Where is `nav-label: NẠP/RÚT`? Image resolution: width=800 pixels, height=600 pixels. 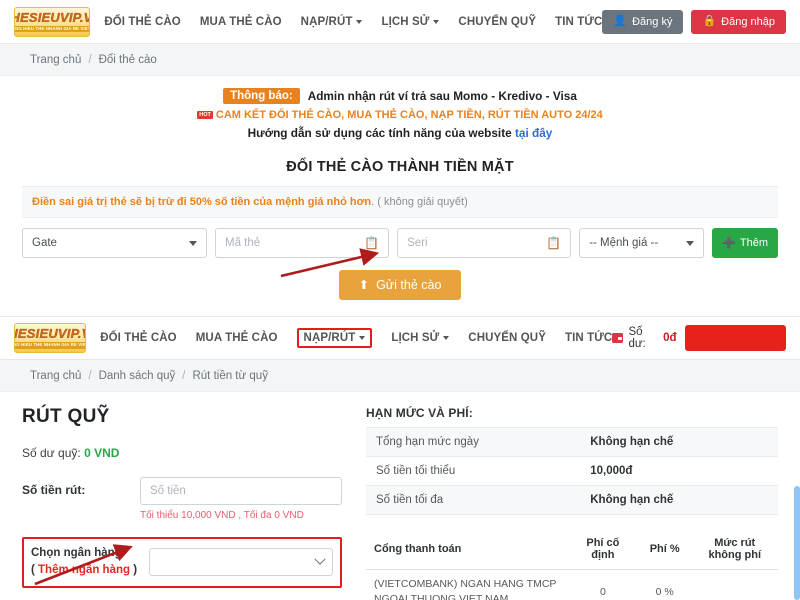
nav-label: NẠP/RÚT is located at coordinates (329, 338).